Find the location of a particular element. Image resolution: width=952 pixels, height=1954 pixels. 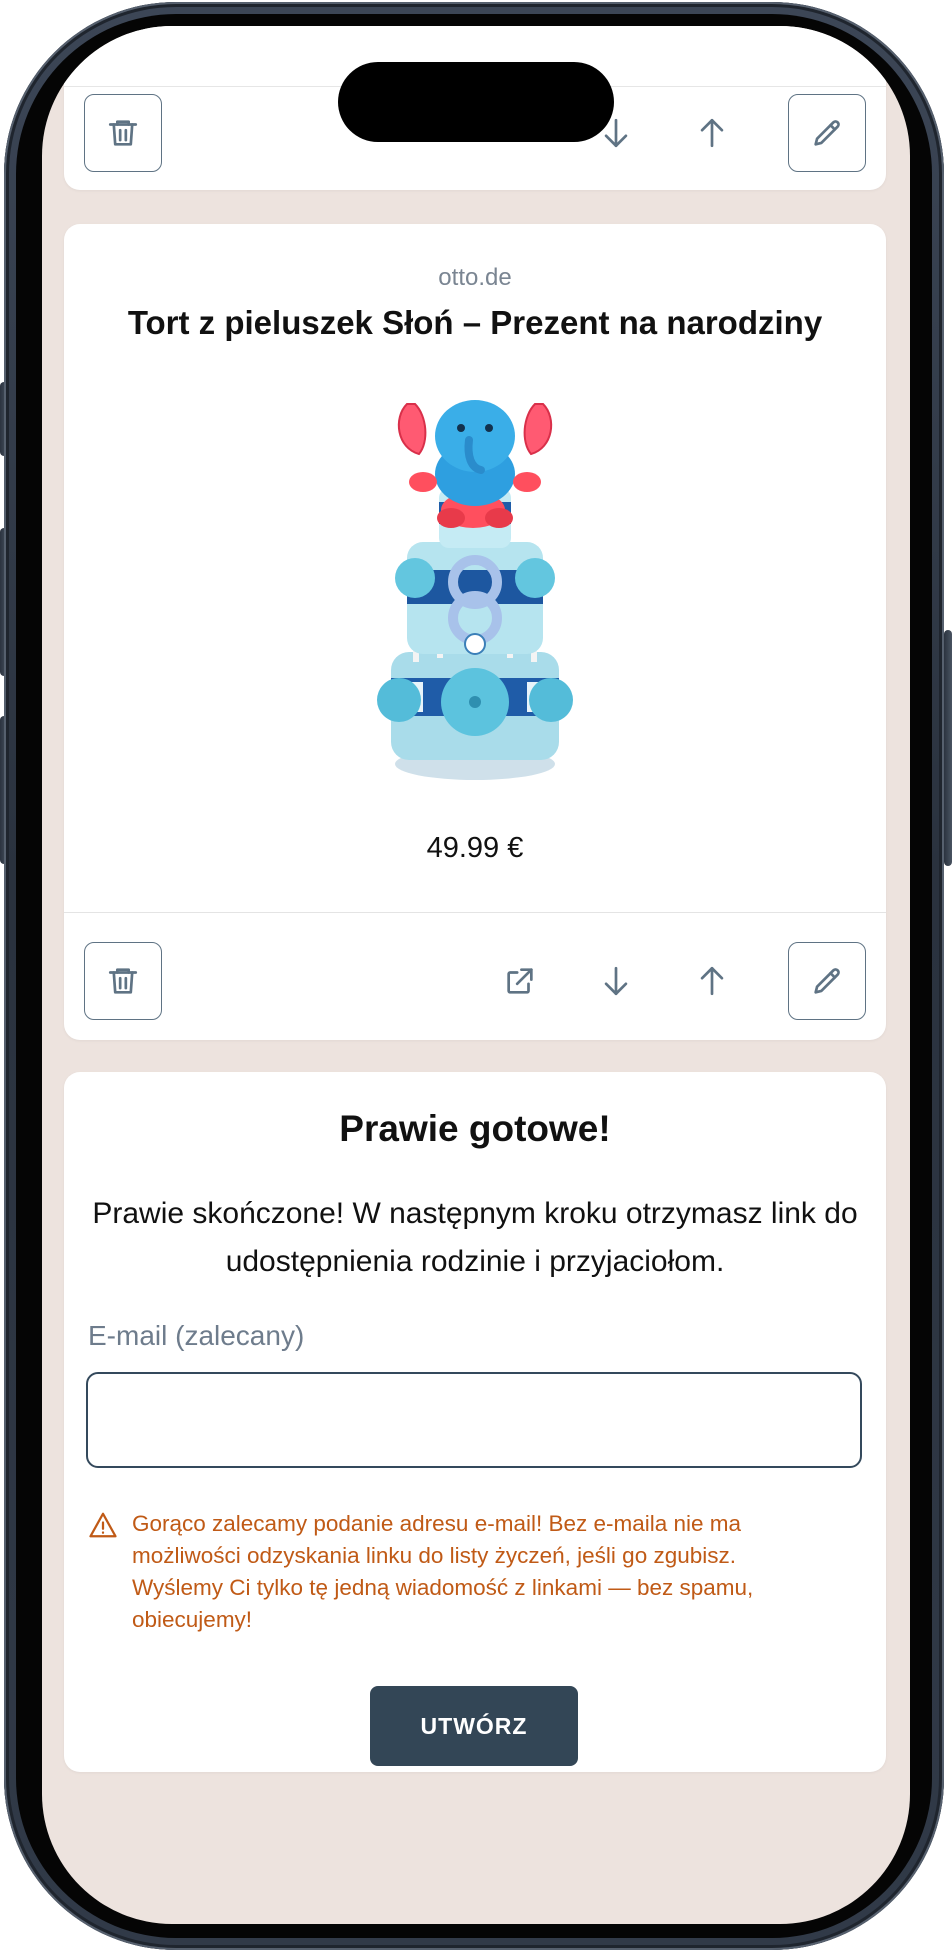

product-source: otto.de is located at coordinates (475, 277).